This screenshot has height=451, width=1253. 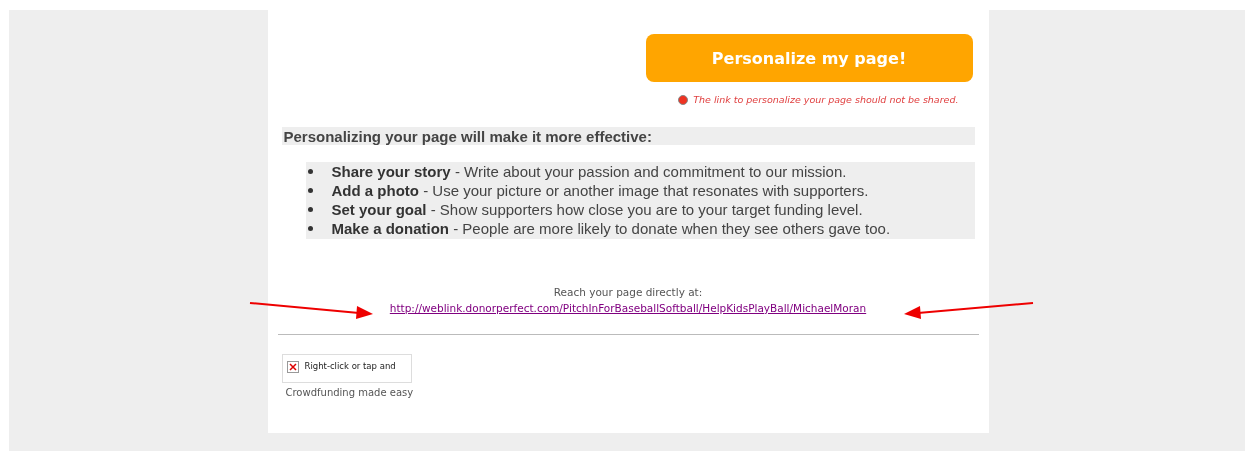 What do you see at coordinates (683, 99) in the screenshot?
I see `warning-icon` at bounding box center [683, 99].